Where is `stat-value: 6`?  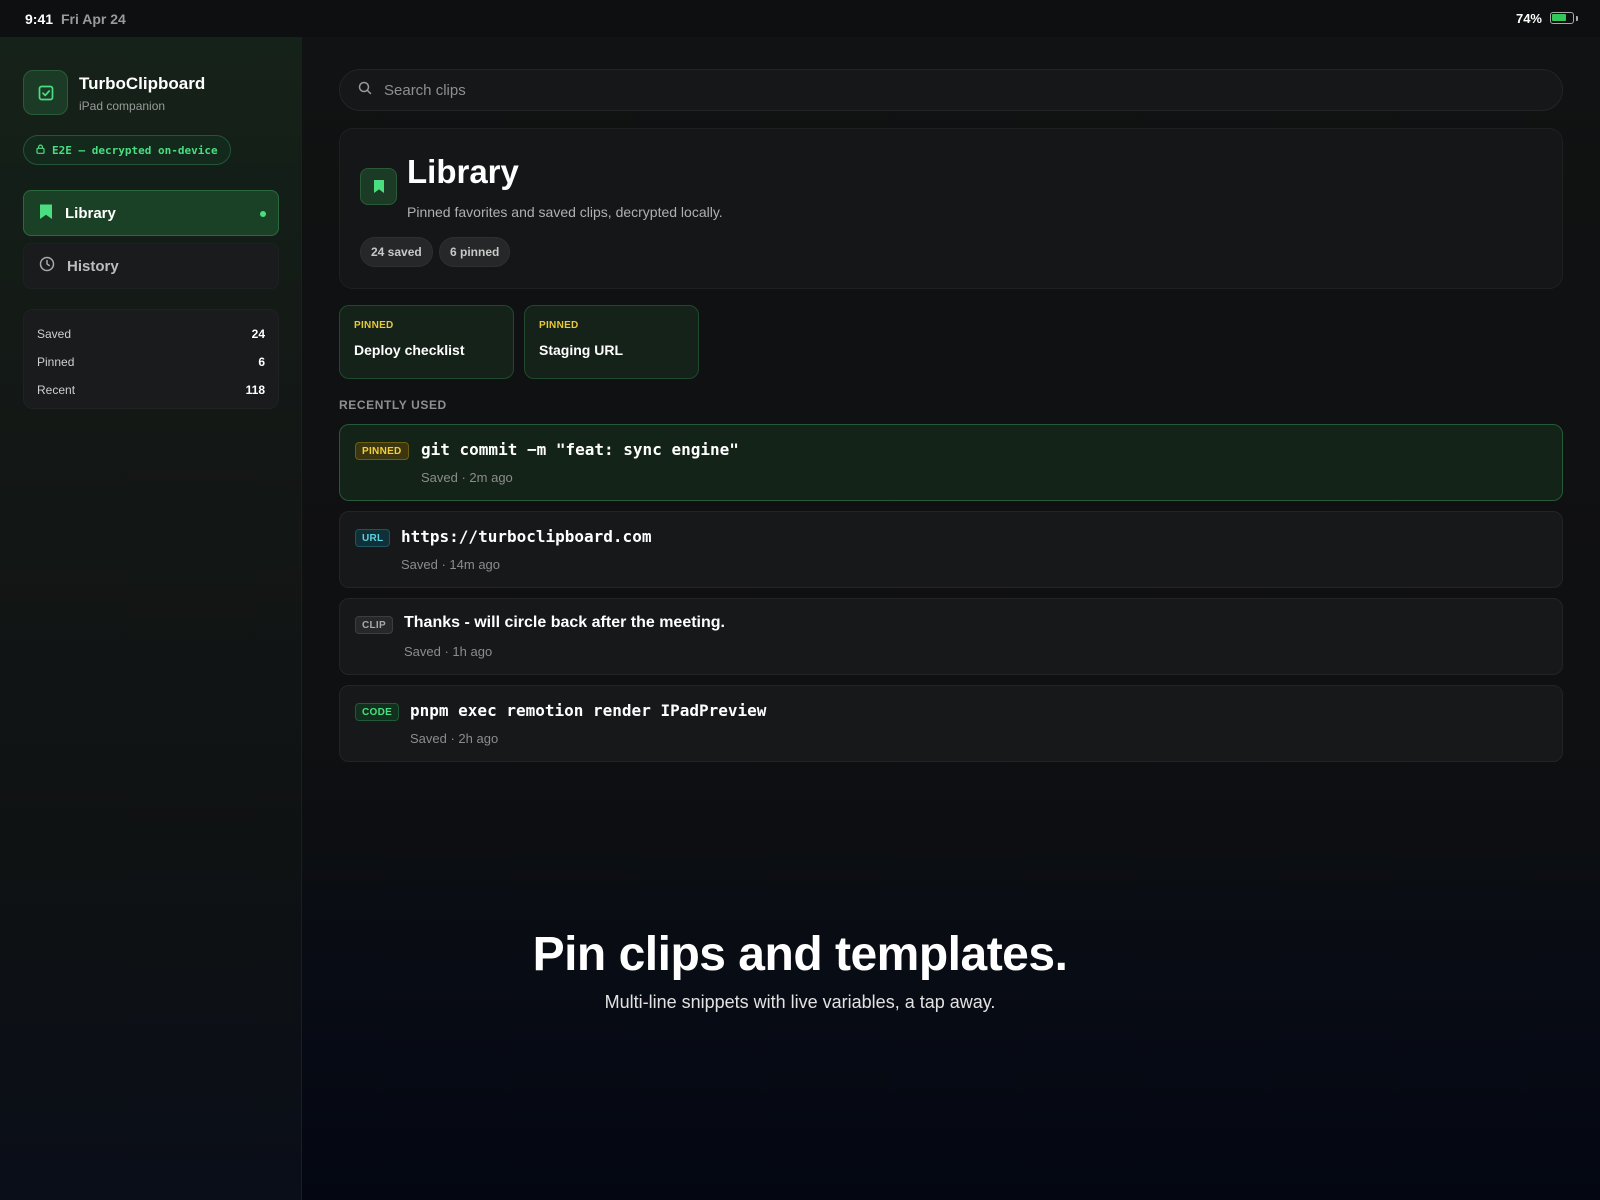
stat-value: 6 is located at coordinates (261, 362).